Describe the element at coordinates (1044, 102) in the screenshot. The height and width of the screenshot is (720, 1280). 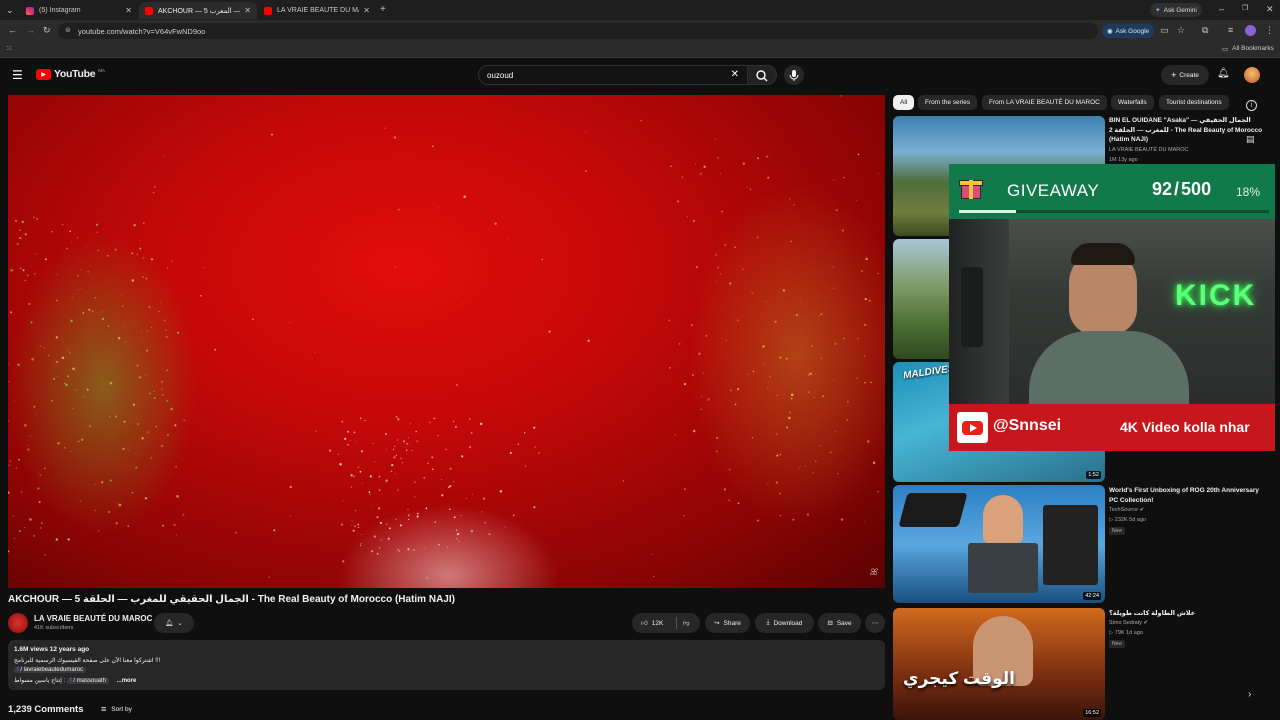
I see `chip-from-channel: From LA VRAIE BEAUTÉ DU MAROC` at that location.